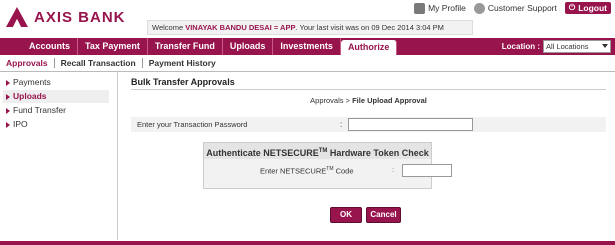 This screenshot has height=245, width=615. Describe the element at coordinates (56, 124) in the screenshot. I see `menu-item-ipo: IPO` at that location.